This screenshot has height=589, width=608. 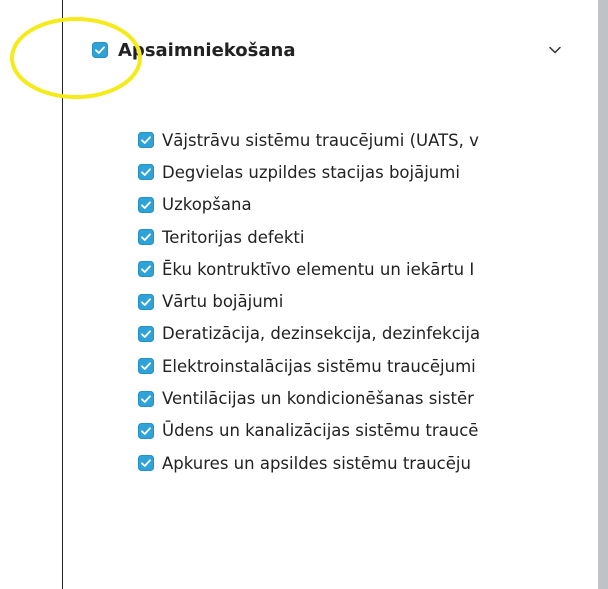 I want to click on list-item: Deratizācija, dezinsekcija, dezinfekcija, so click(x=368, y=334).